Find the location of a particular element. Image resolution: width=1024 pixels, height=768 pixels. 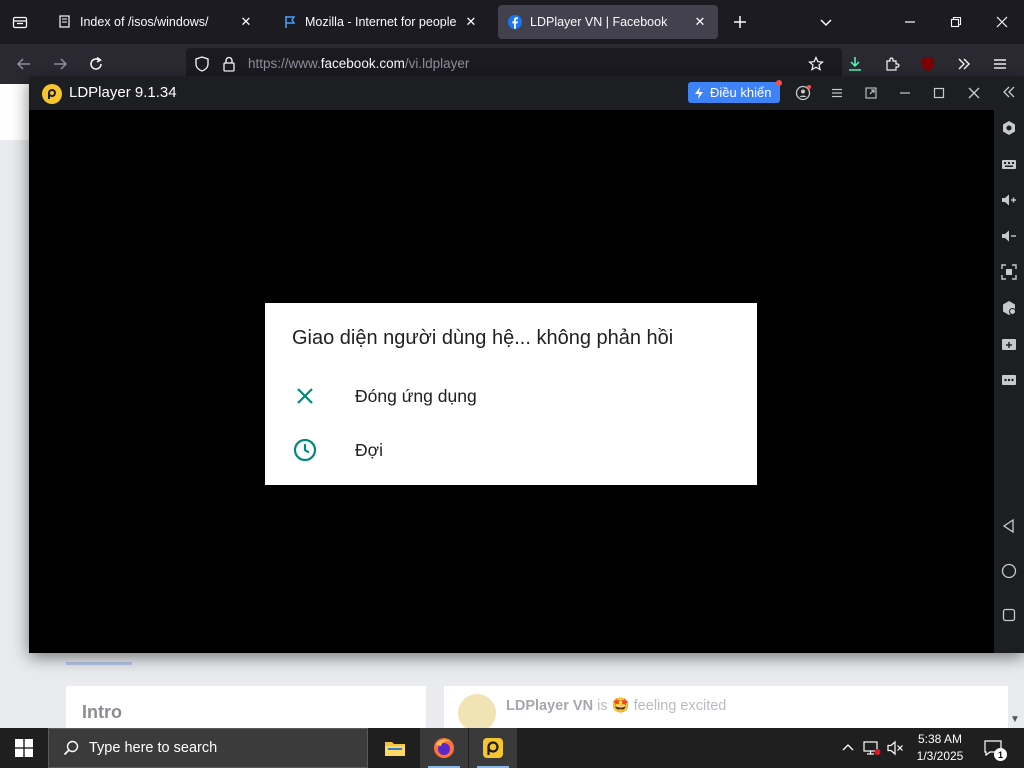

tab-mozilla: Mozilla - Internet for people, no ✕ is located at coordinates (381, 22).